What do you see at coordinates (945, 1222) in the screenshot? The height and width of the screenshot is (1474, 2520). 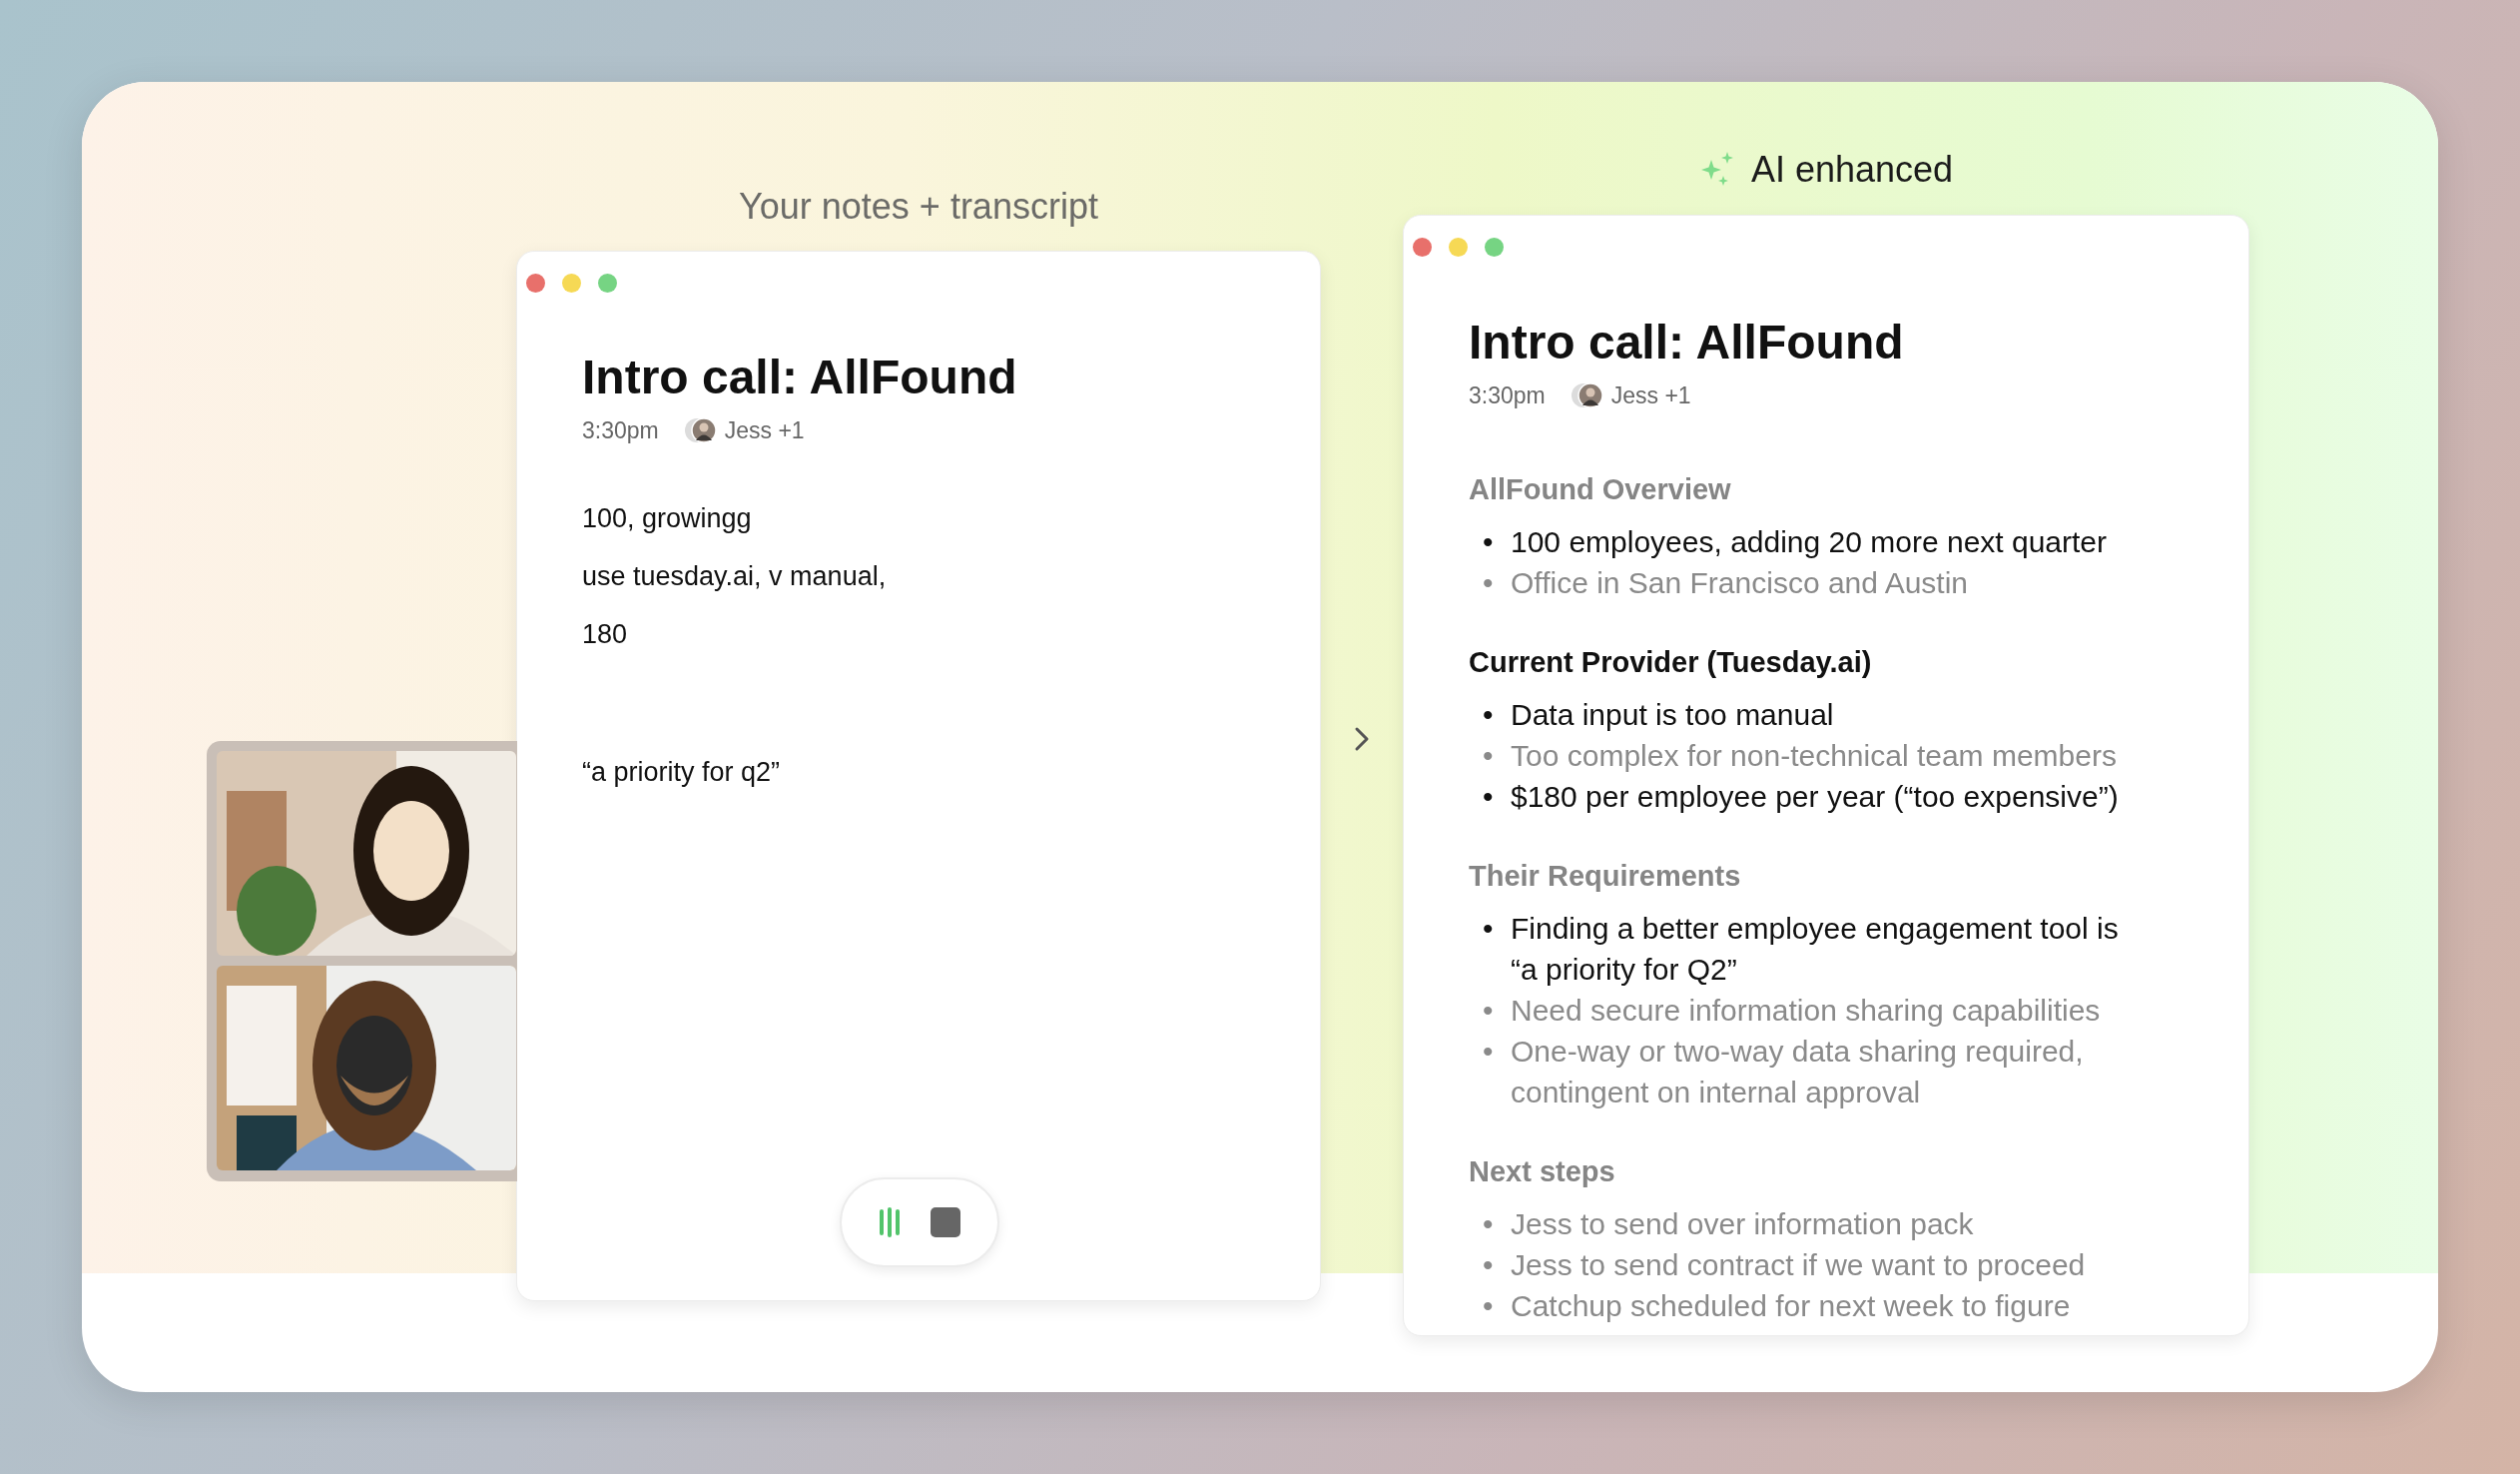 I see `stop-button` at bounding box center [945, 1222].